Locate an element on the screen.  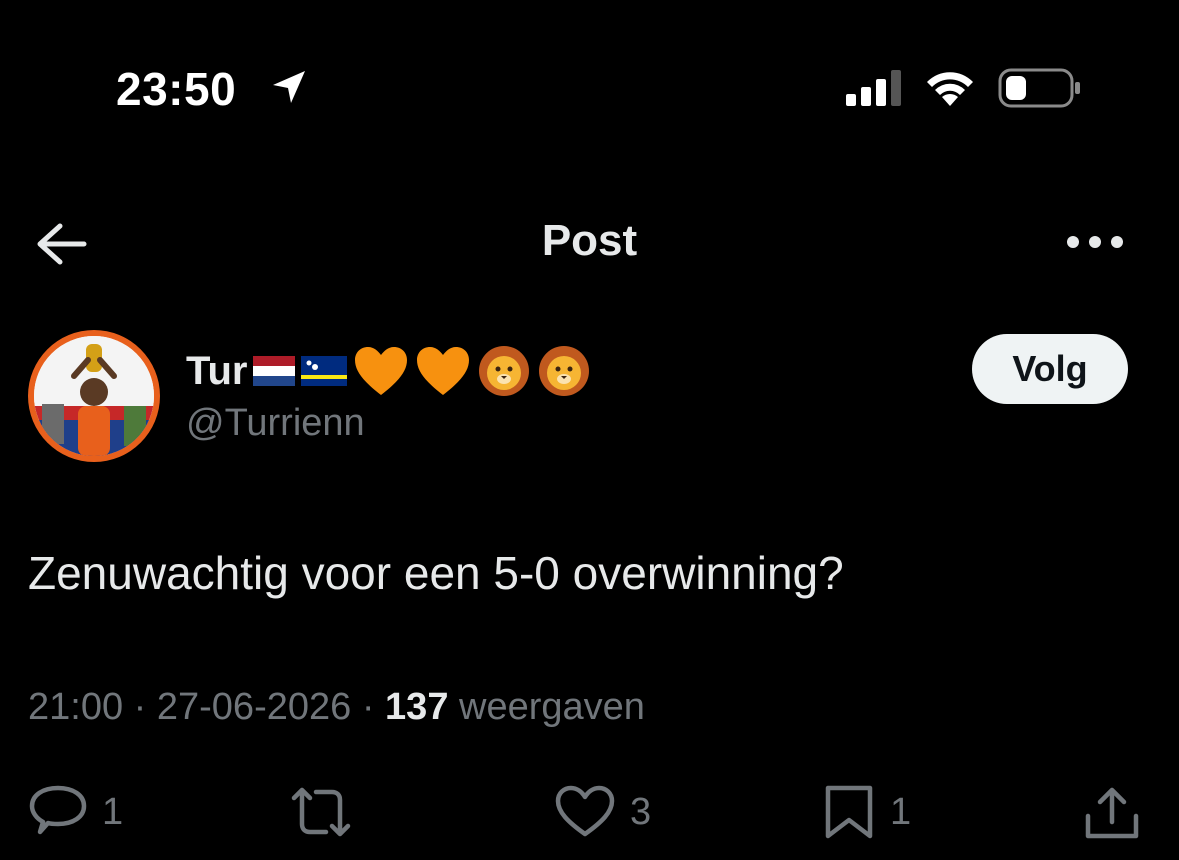
repost-button is located at coordinates (328, 812).